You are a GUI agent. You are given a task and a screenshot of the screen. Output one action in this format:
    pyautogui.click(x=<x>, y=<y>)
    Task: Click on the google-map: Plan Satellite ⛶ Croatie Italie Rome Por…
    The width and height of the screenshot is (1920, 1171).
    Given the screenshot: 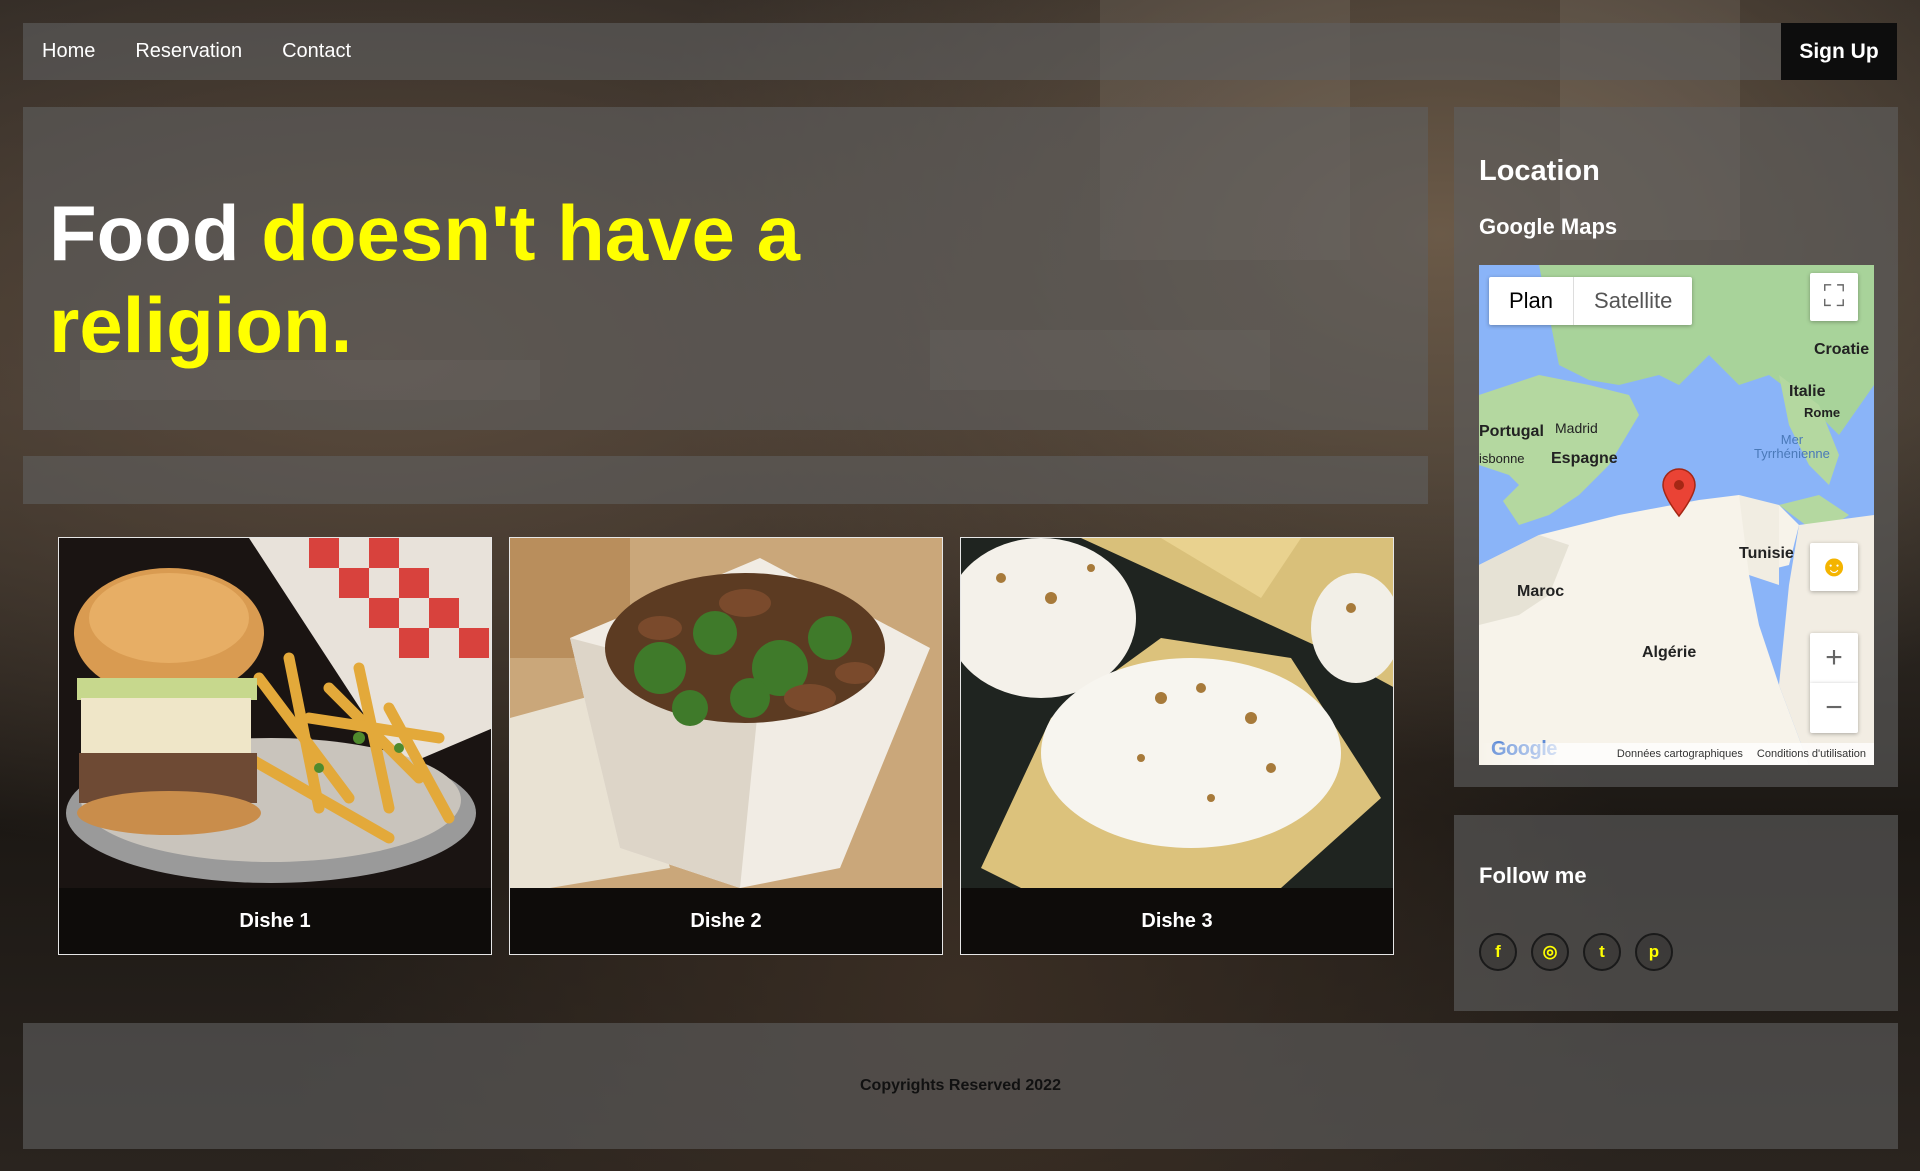 What is the action you would take?
    pyautogui.click(x=1676, y=515)
    